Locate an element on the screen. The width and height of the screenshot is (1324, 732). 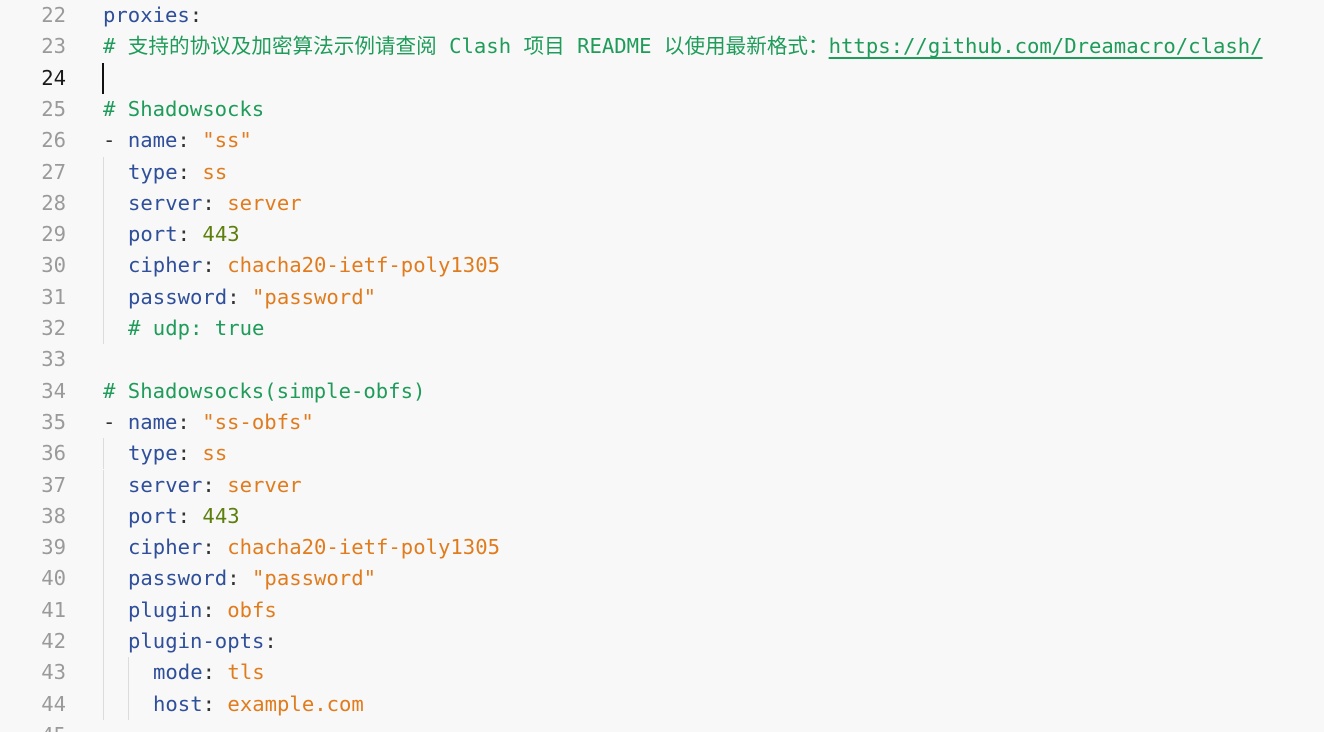
line-number: 41 is located at coordinates (53, 609).